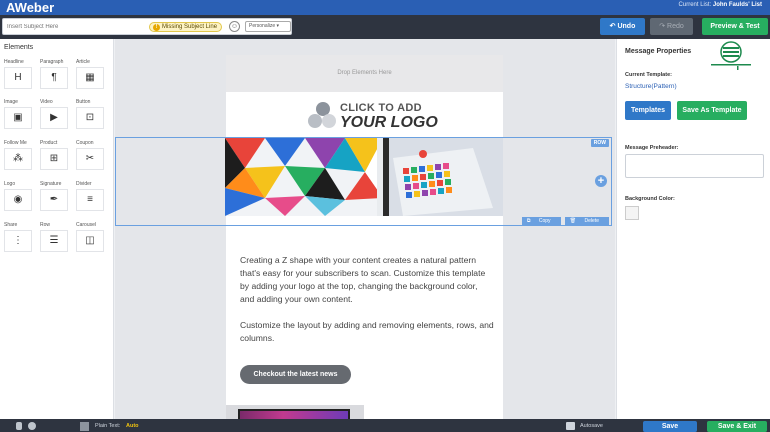 Image resolution: width=770 pixels, height=432 pixels. What do you see at coordinates (648, 110) in the screenshot?
I see `templates-button: Templates` at bounding box center [648, 110].